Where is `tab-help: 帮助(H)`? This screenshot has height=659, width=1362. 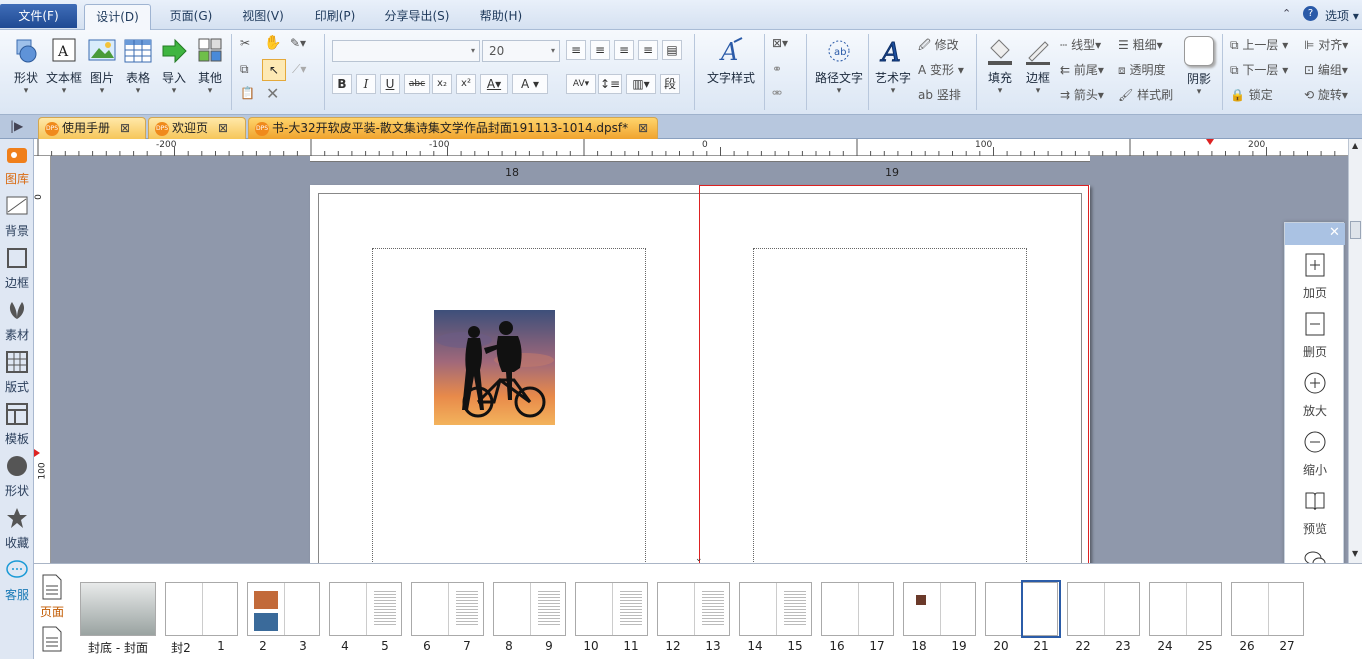 tab-help: 帮助(H) is located at coordinates (501, 17).